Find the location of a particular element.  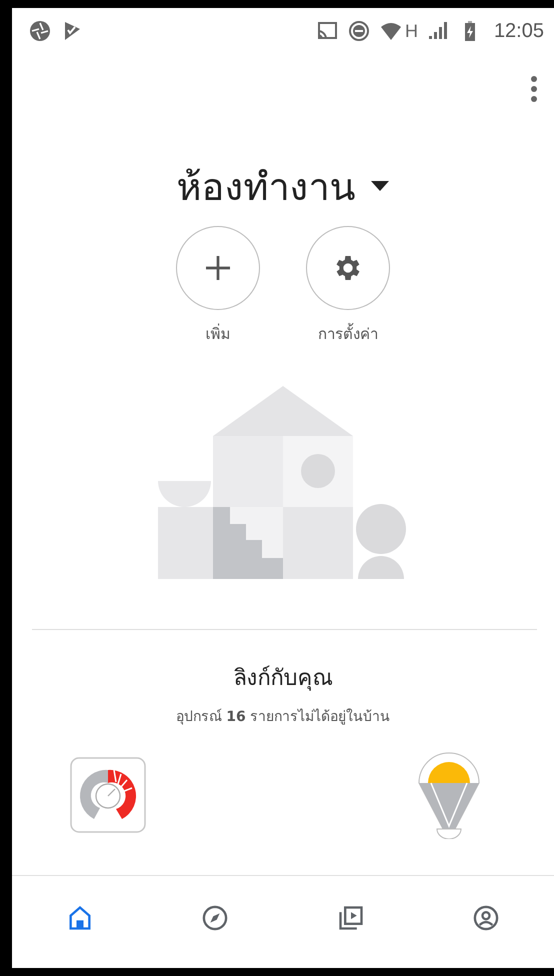

section-subtitle: อุปกรณ์ 16 รายการไม่ได้อยู่ในบ้าน is located at coordinates (283, 717).